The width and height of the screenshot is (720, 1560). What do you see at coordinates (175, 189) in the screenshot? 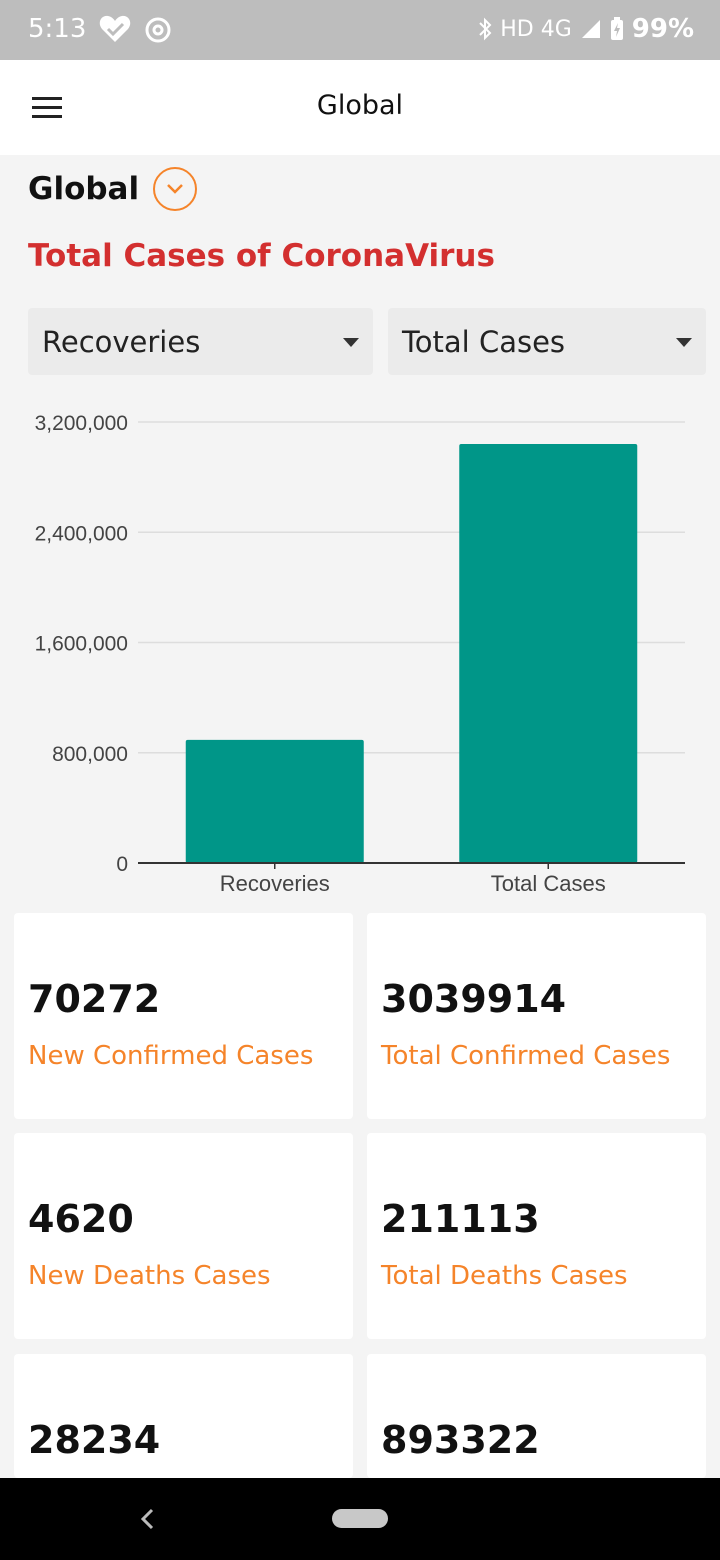
I see `chevron-down-circle-icon` at bounding box center [175, 189].